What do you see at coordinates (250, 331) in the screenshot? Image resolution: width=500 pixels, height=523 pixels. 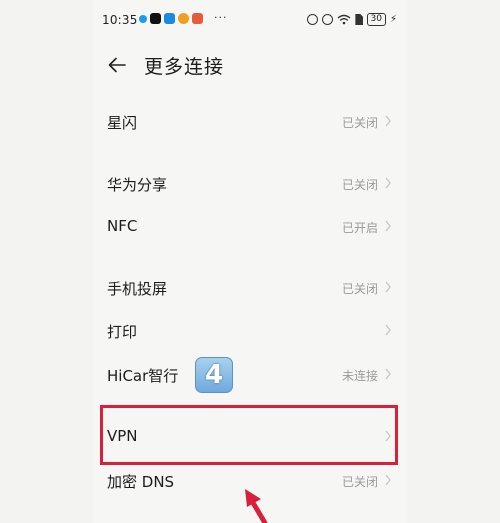 I see `setting-row-print: 打印` at bounding box center [250, 331].